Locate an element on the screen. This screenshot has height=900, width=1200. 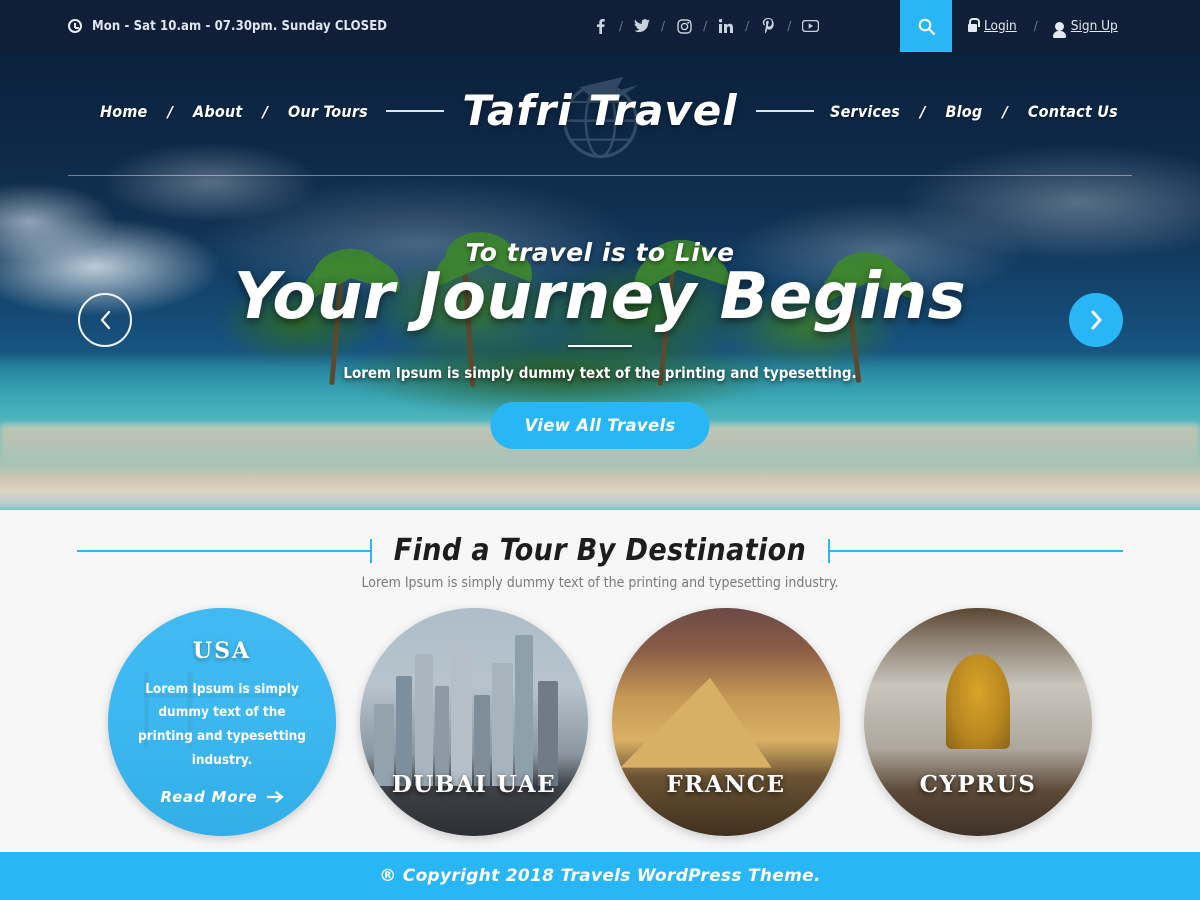
social-links: / / / / / is located at coordinates (705, 26).